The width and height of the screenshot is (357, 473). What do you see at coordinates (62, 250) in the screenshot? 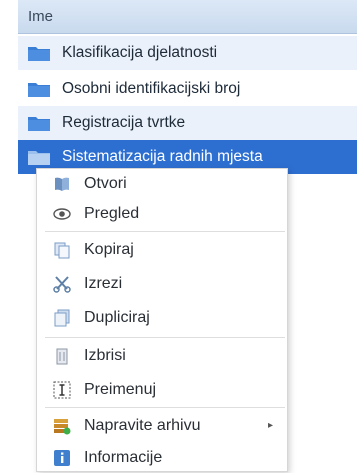
I see `copy-icon` at bounding box center [62, 250].